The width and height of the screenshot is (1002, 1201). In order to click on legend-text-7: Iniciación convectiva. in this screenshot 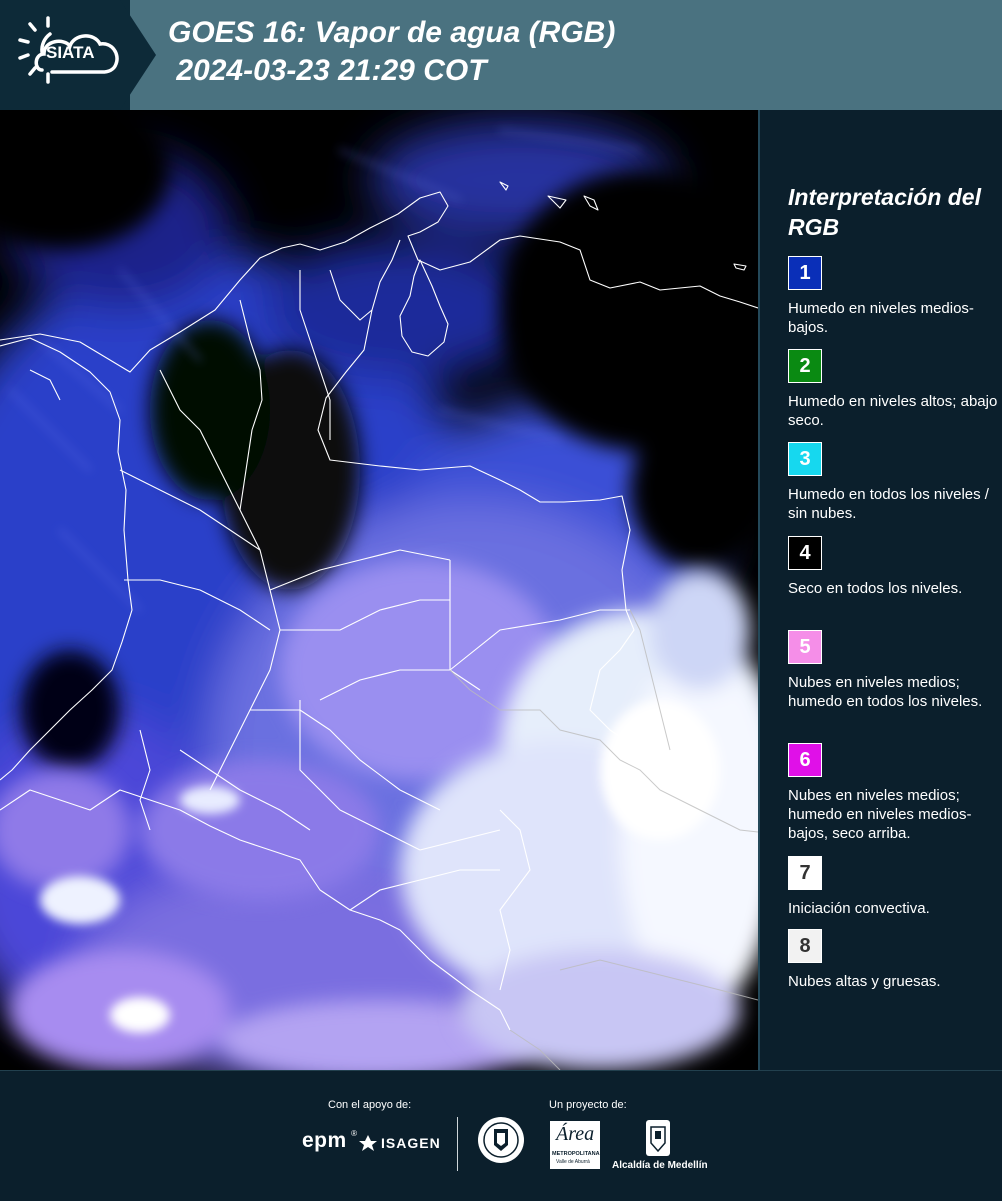, I will do `click(859, 908)`.